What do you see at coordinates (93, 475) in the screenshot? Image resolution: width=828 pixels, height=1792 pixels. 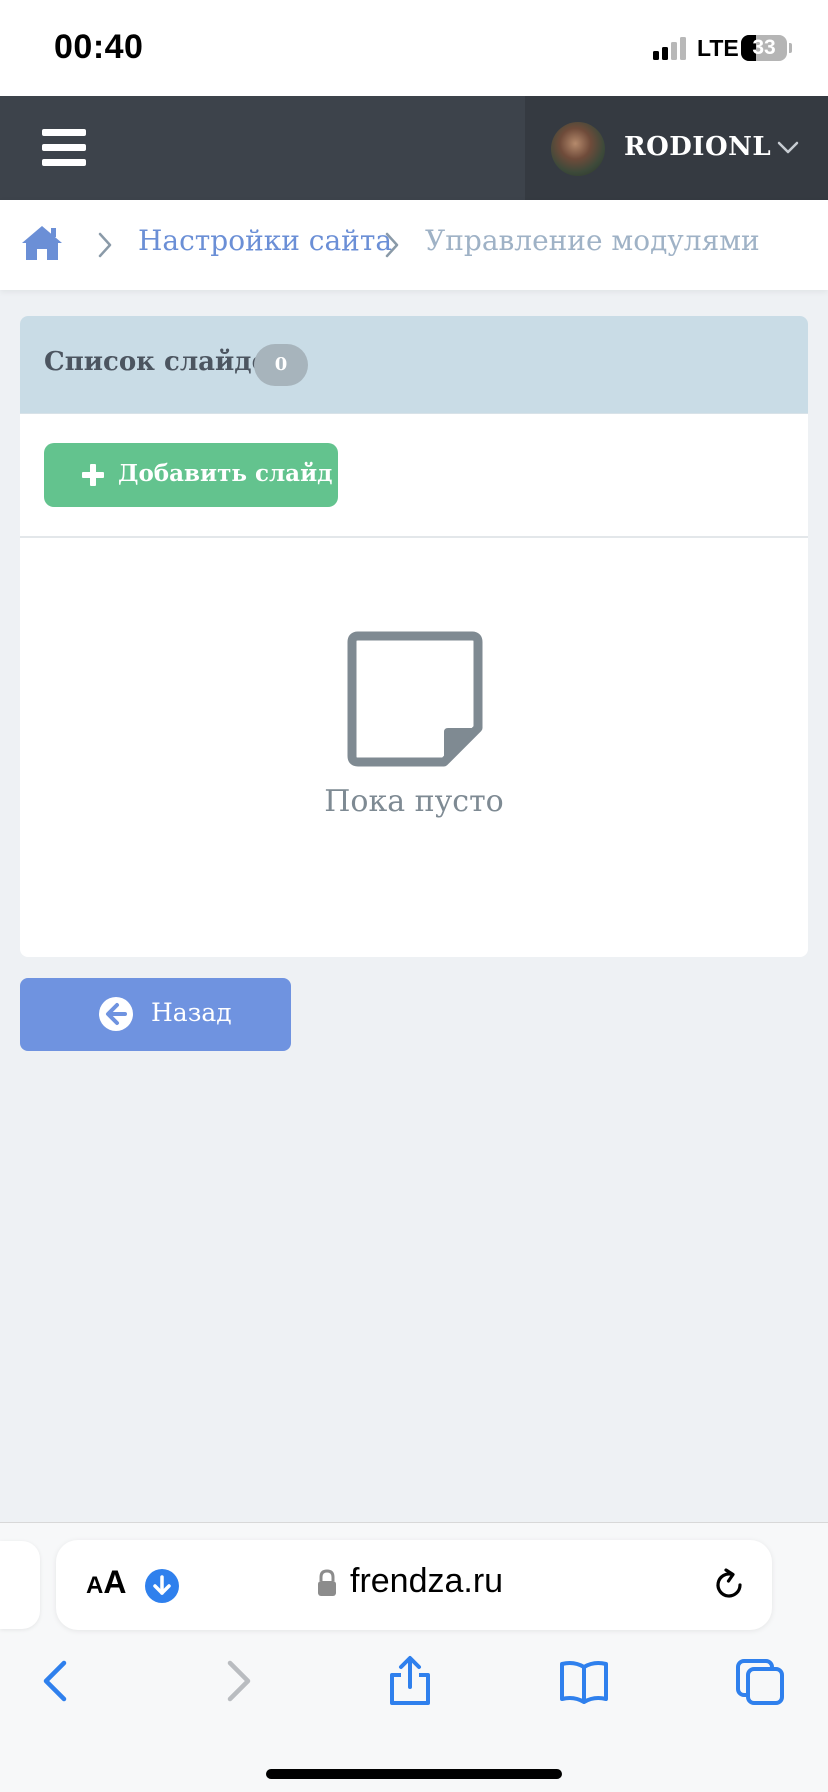 I see `plus-icon` at bounding box center [93, 475].